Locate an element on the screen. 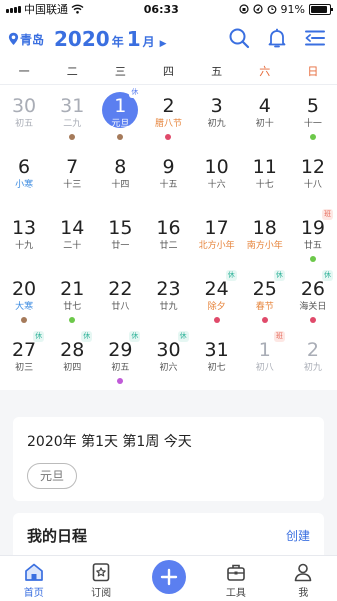 The image size is (337, 601). calendar-day: 9 十五 is located at coordinates (168, 176).